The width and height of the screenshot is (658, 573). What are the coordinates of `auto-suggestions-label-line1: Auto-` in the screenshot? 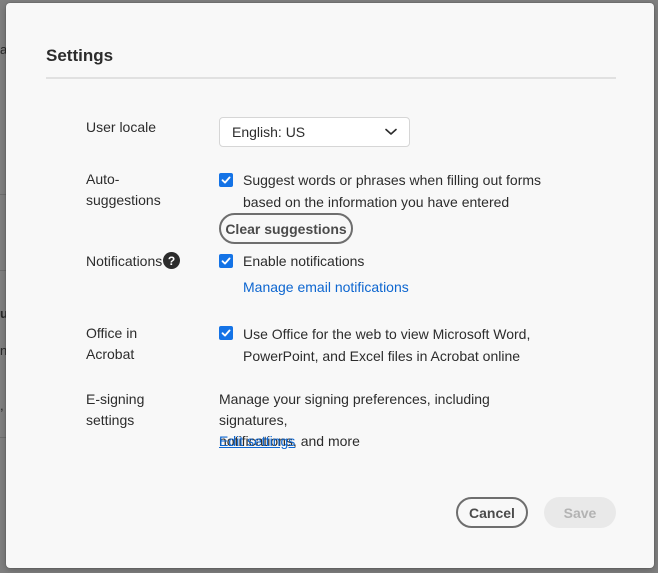 It's located at (103, 179).